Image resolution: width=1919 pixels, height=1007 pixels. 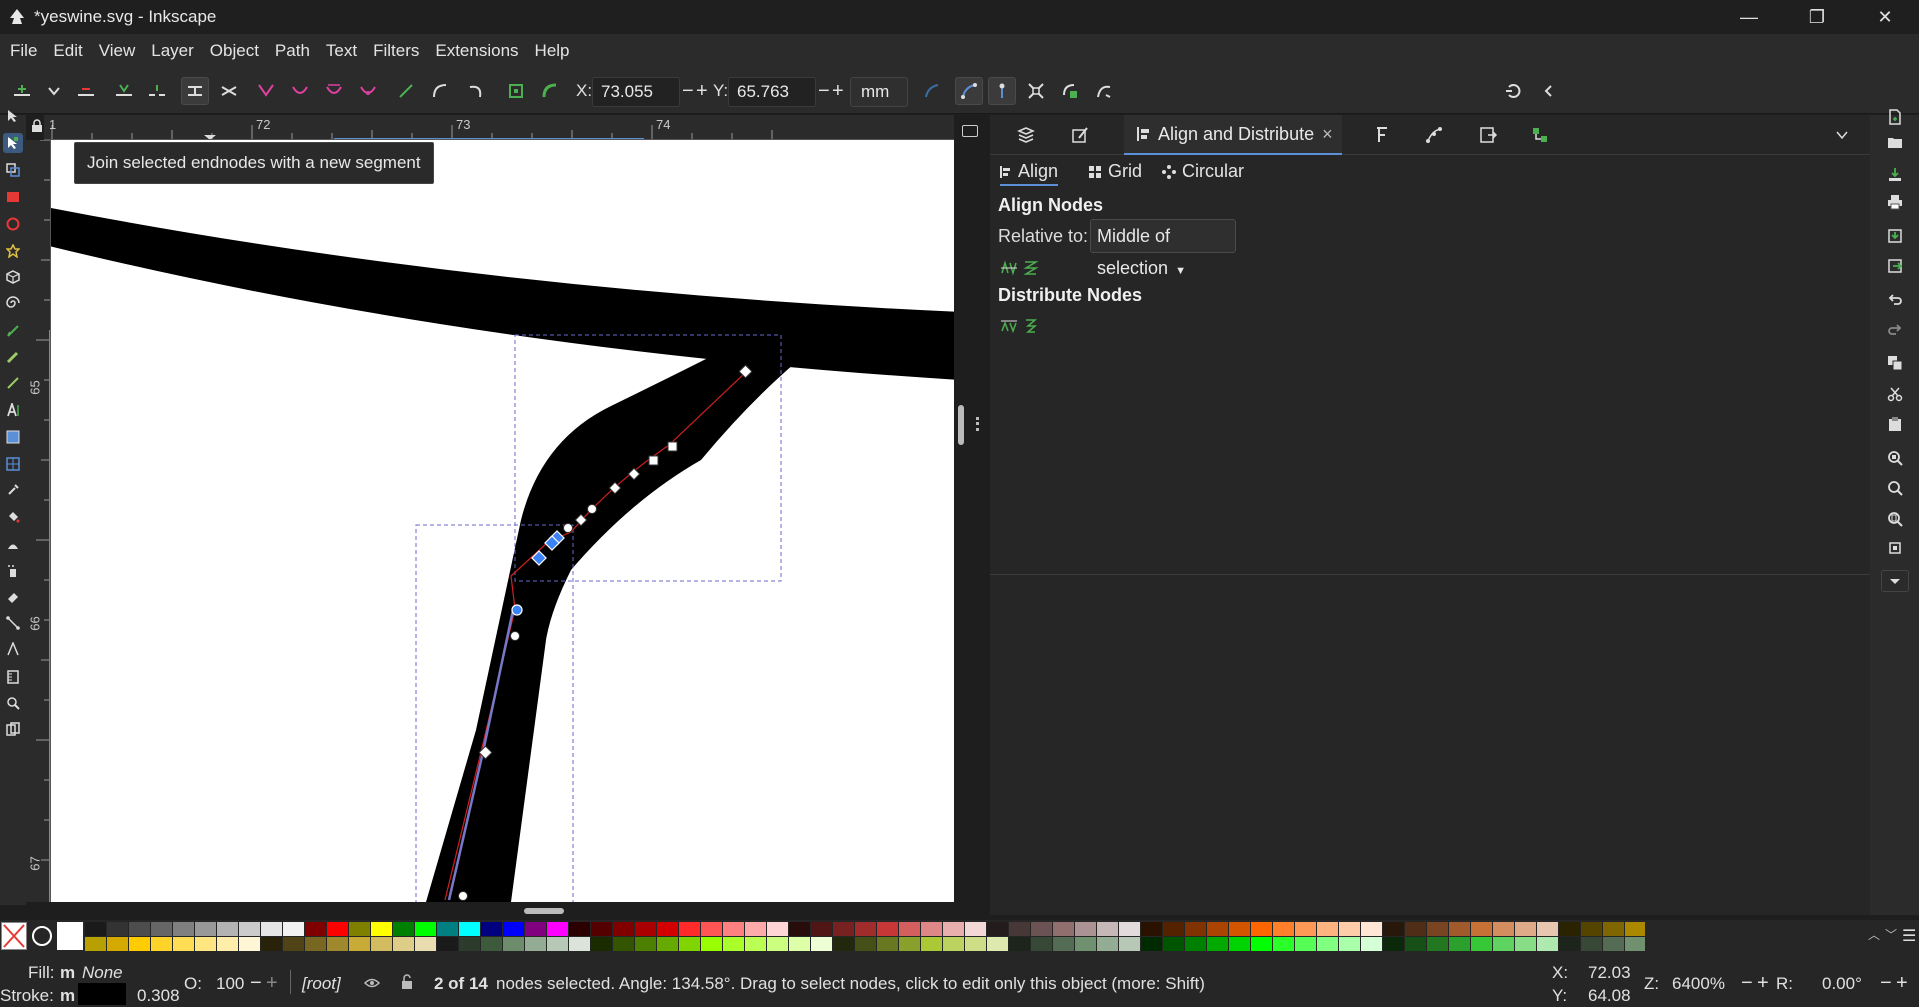 I want to click on save-document-icon, so click(x=1895, y=174).